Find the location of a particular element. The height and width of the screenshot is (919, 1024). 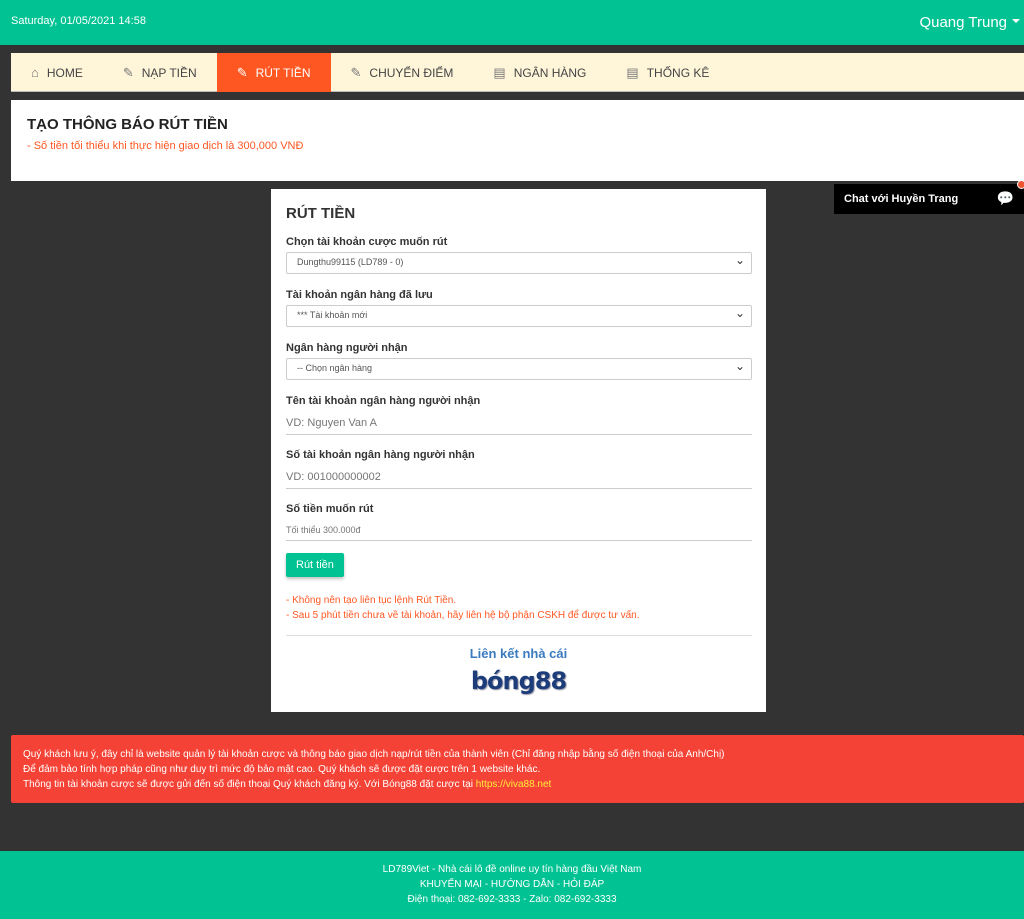

tab-label: CHUYỂN ĐIỂM is located at coordinates (411, 72).